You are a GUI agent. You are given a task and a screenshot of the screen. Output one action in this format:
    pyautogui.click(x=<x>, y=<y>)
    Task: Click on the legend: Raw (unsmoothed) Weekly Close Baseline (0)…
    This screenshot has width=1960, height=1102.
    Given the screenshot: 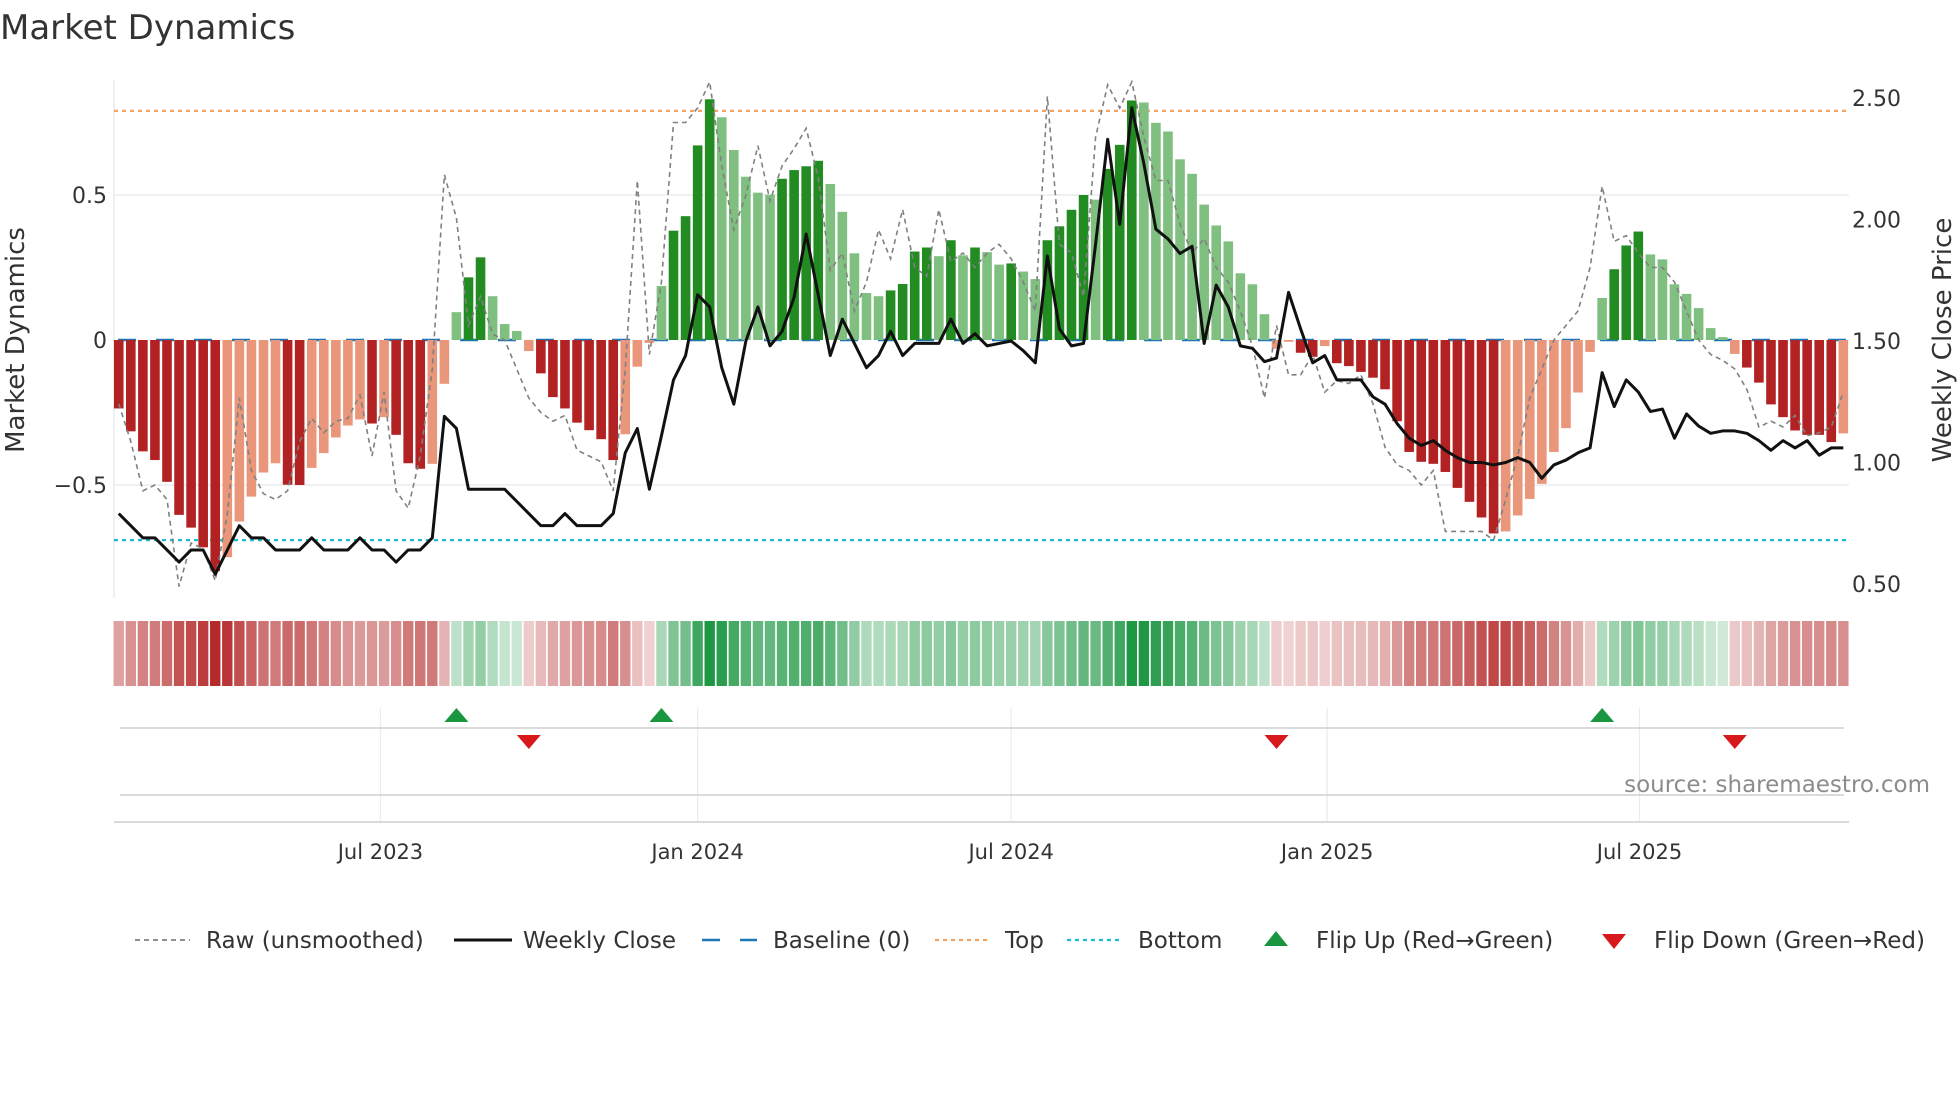 What is the action you would take?
    pyautogui.click(x=1030, y=941)
    